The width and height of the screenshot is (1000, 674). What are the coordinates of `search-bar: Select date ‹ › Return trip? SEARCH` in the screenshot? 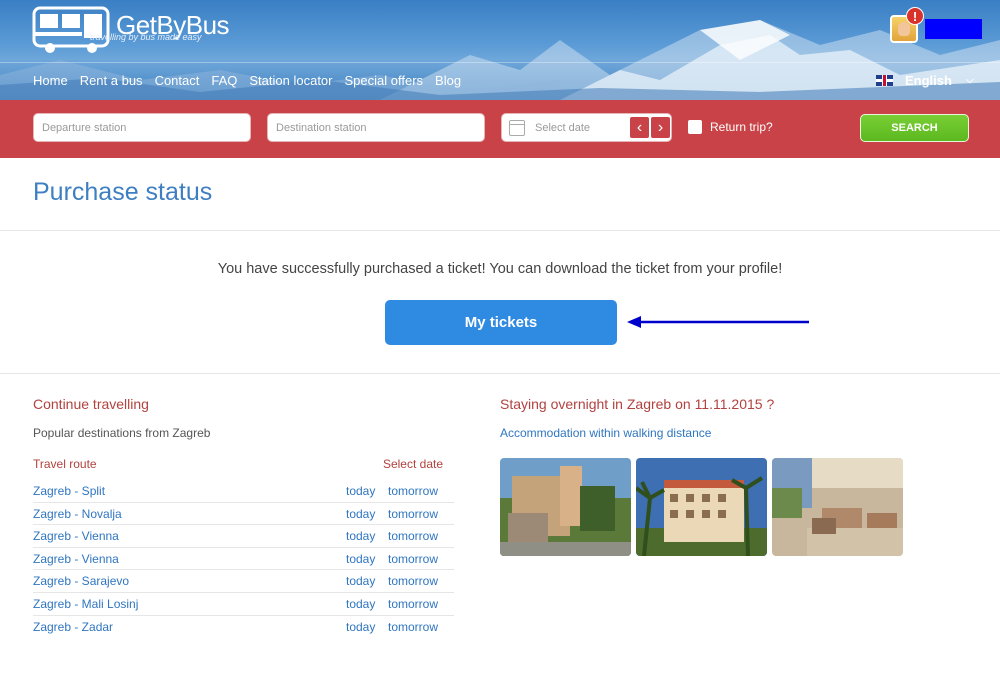 It's located at (500, 129).